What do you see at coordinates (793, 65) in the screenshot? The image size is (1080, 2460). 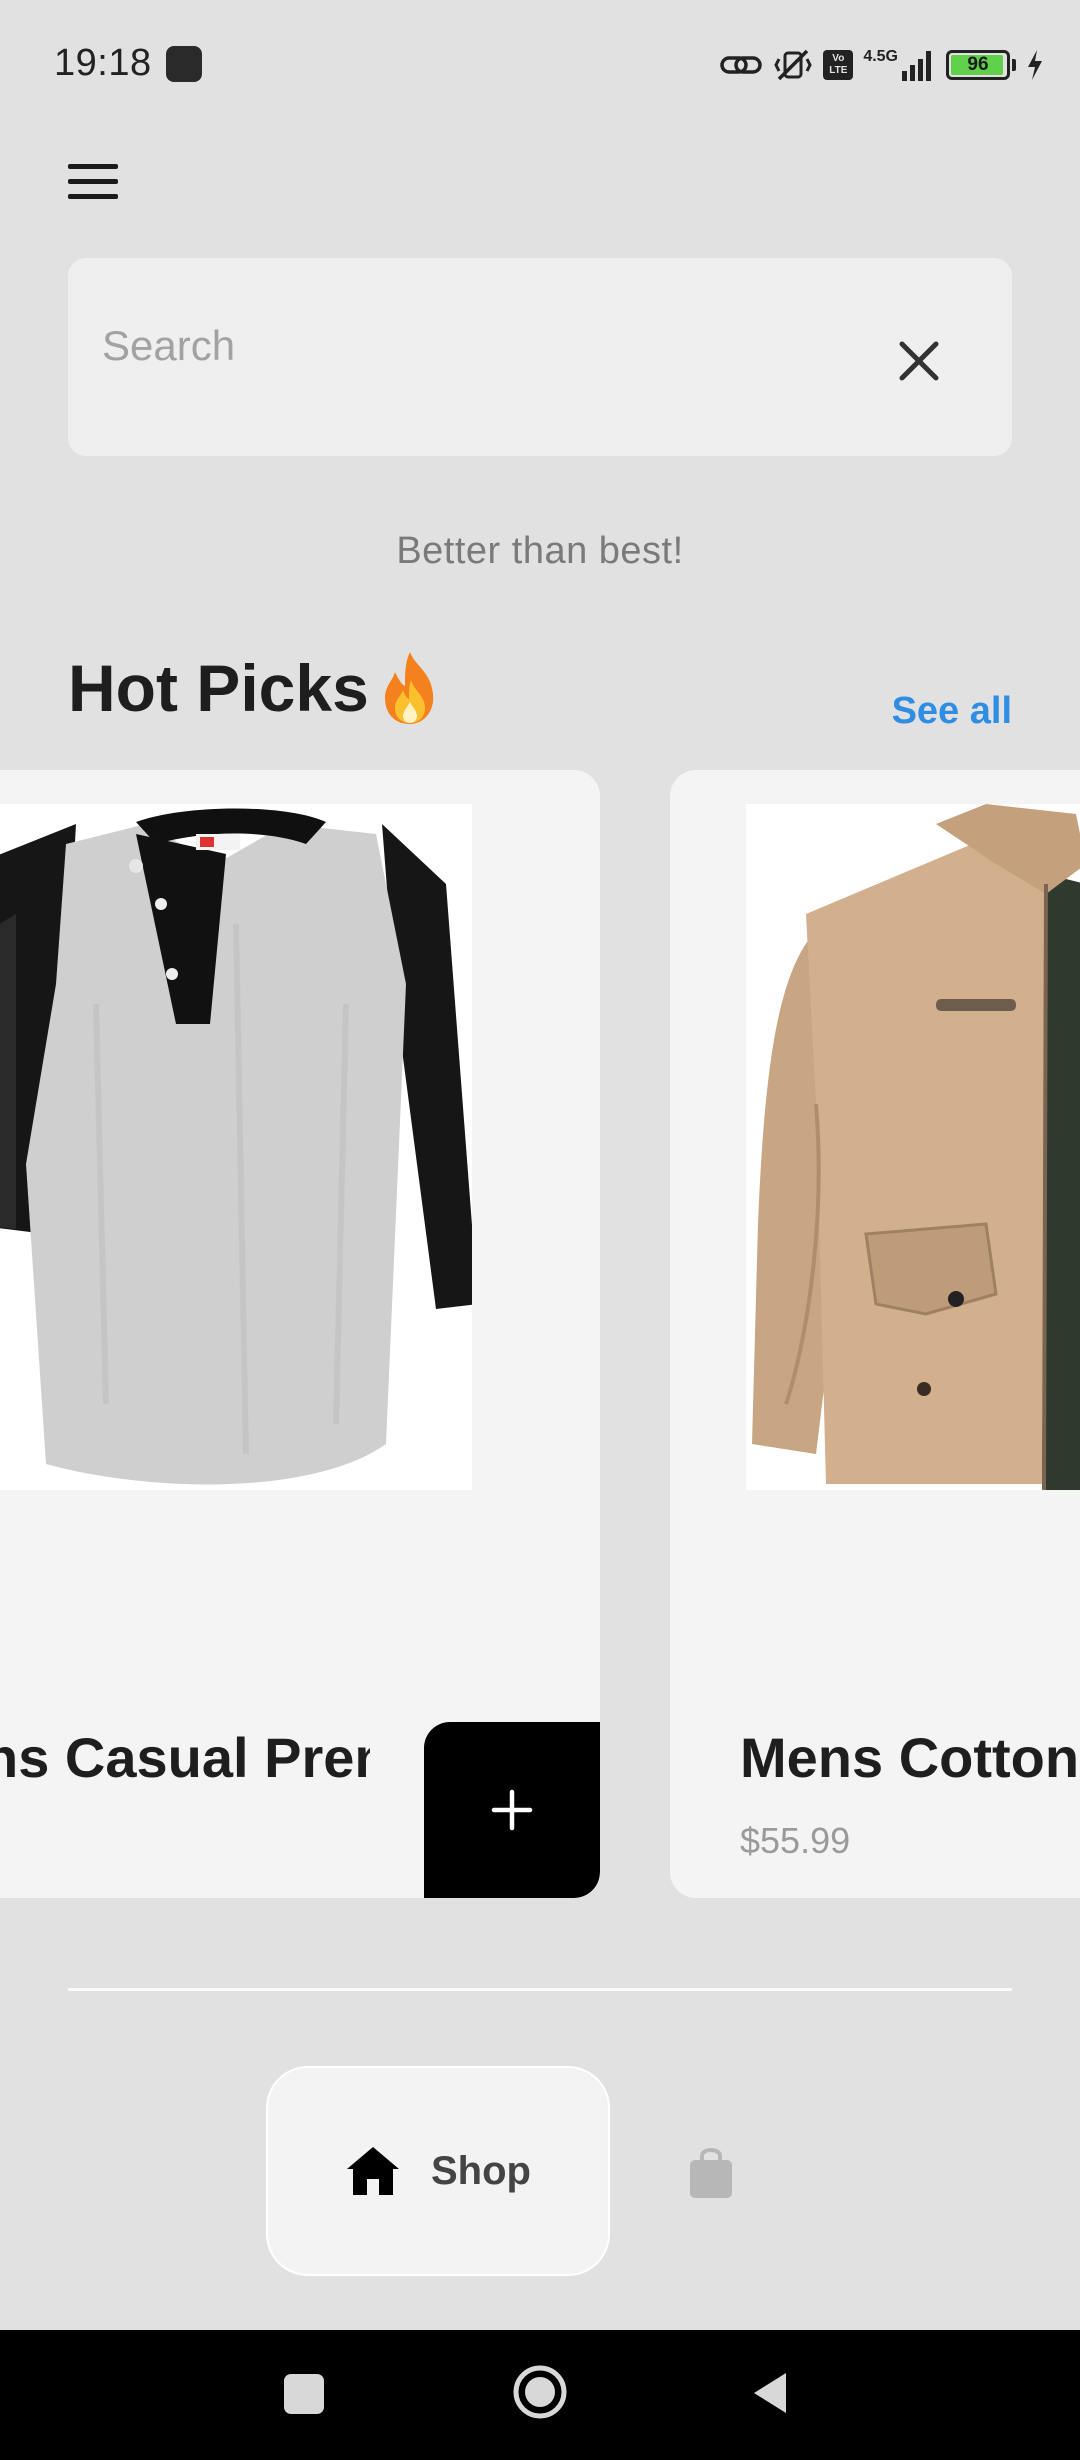 I see `vibrate-off-icon` at bounding box center [793, 65].